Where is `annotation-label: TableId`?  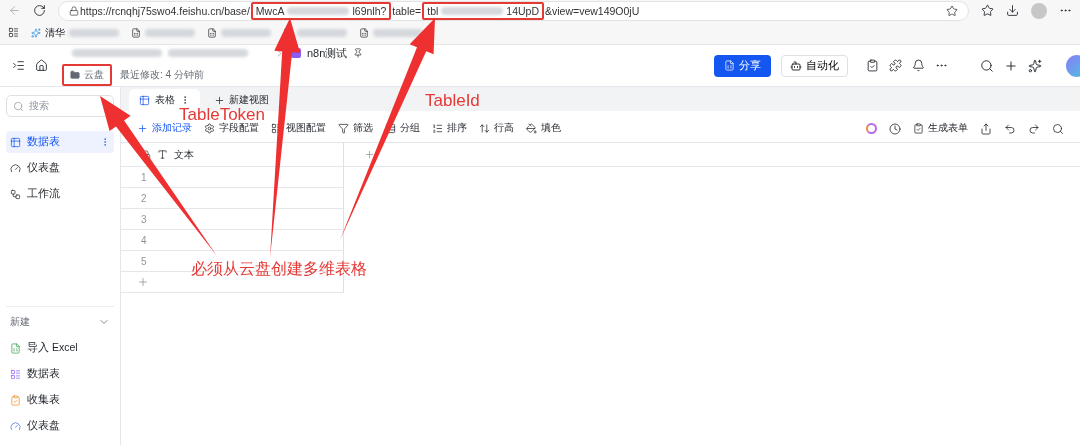 annotation-label: TableId is located at coordinates (452, 101).